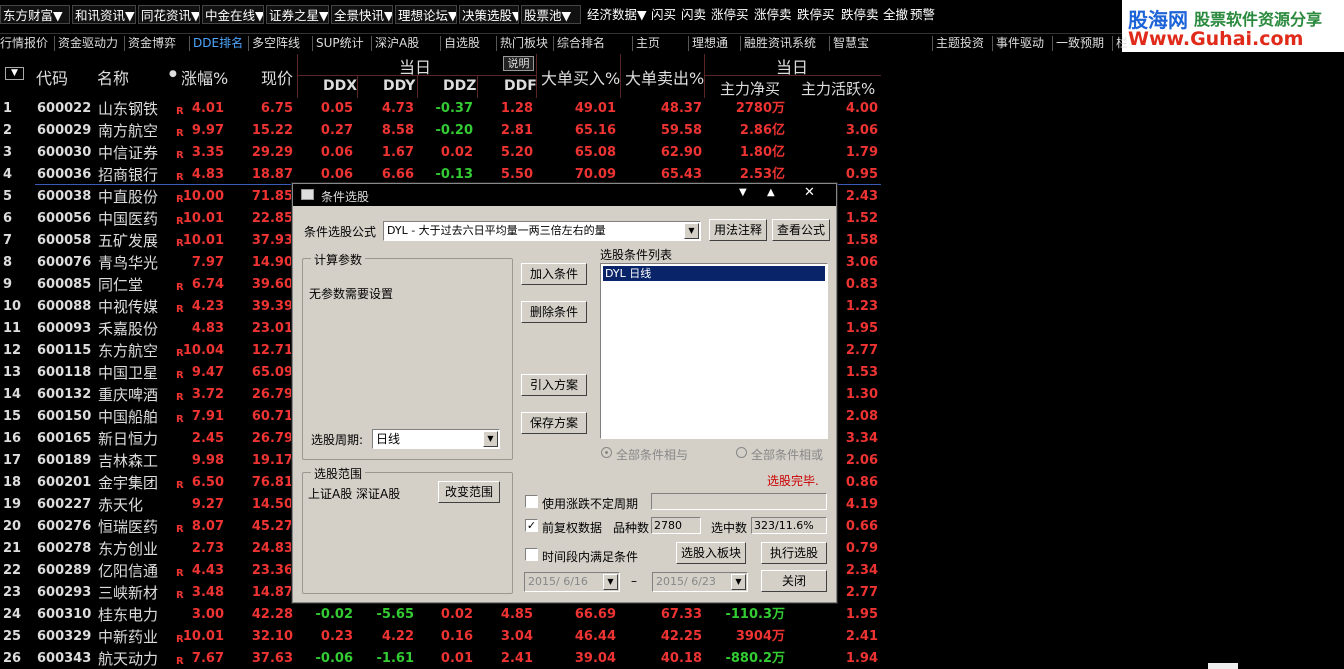 The height and width of the screenshot is (669, 1344). I want to click on header-ddx: DDX, so click(340, 86).